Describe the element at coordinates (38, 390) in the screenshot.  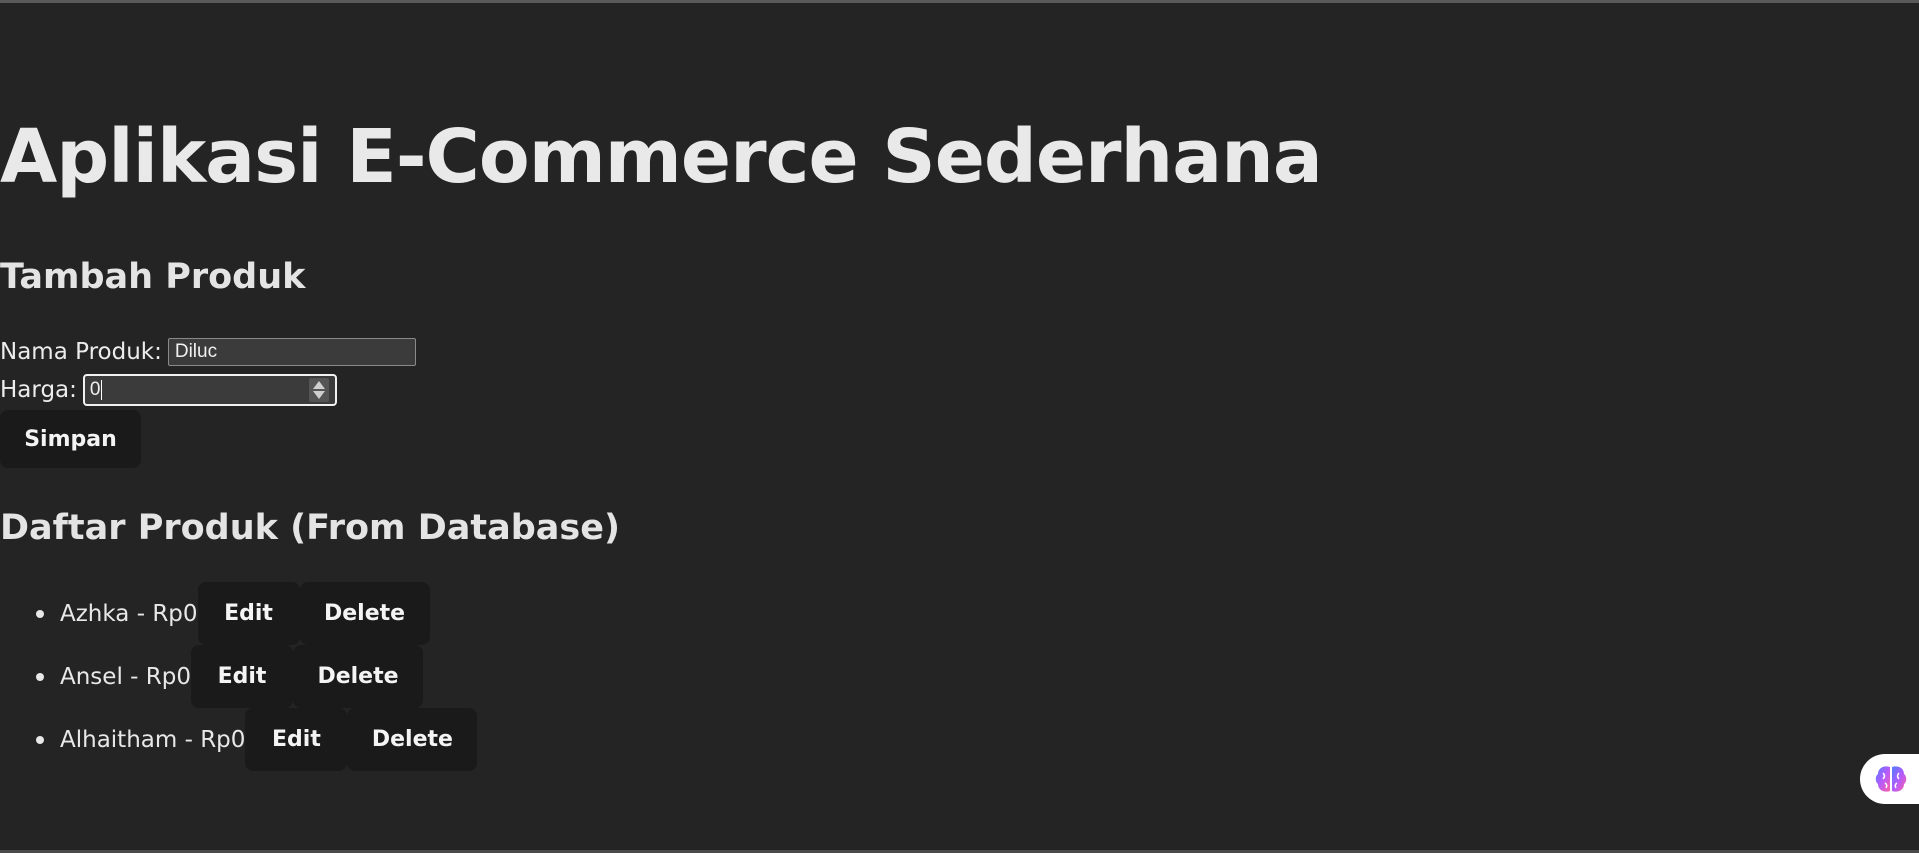
I see `product-price-label: Harga:` at that location.